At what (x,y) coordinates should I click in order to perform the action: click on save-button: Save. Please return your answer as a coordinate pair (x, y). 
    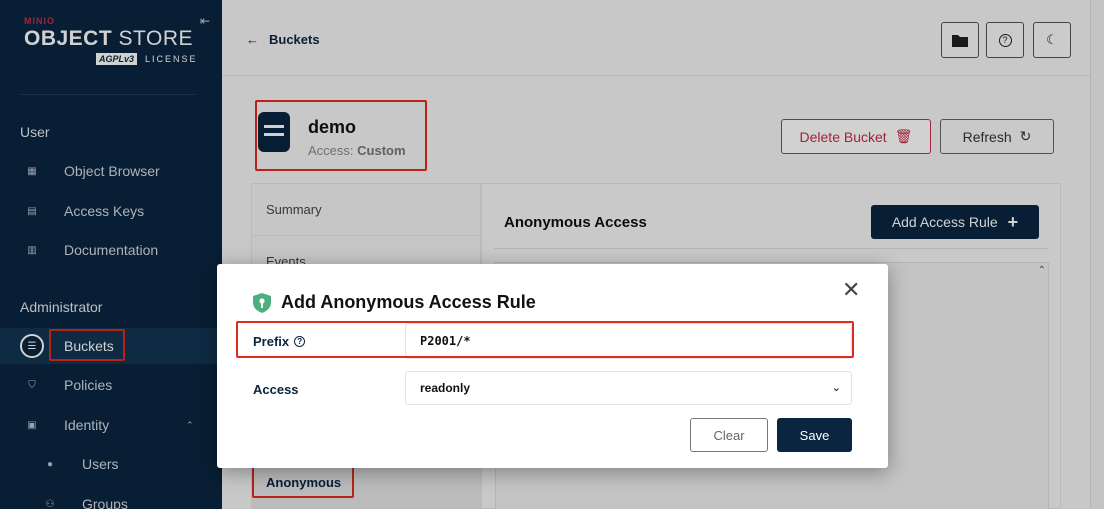
    Looking at the image, I should click on (814, 435).